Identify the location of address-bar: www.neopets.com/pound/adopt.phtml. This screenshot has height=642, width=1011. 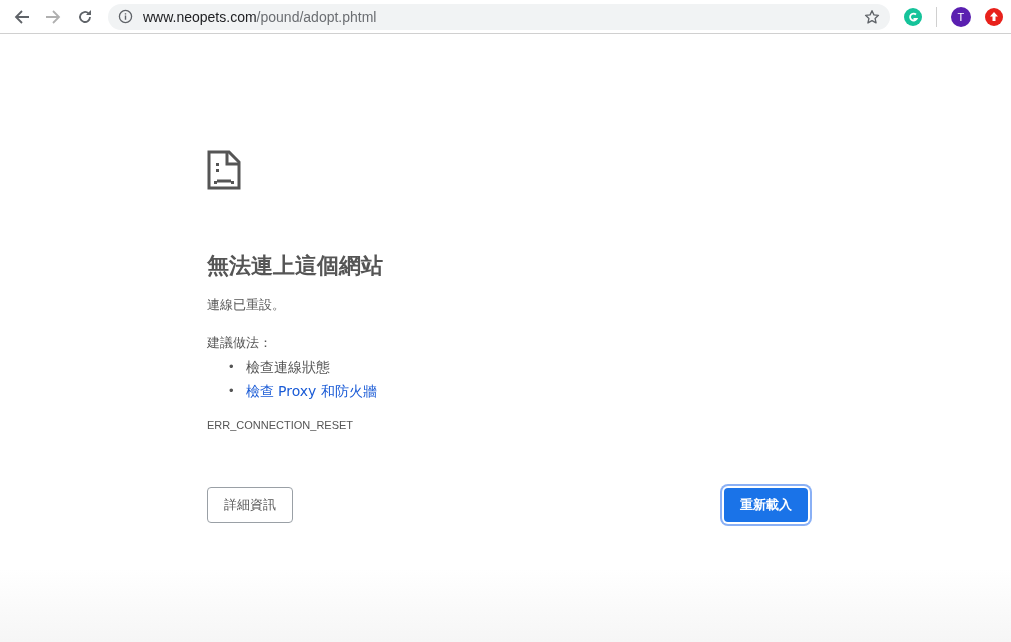
(499, 16).